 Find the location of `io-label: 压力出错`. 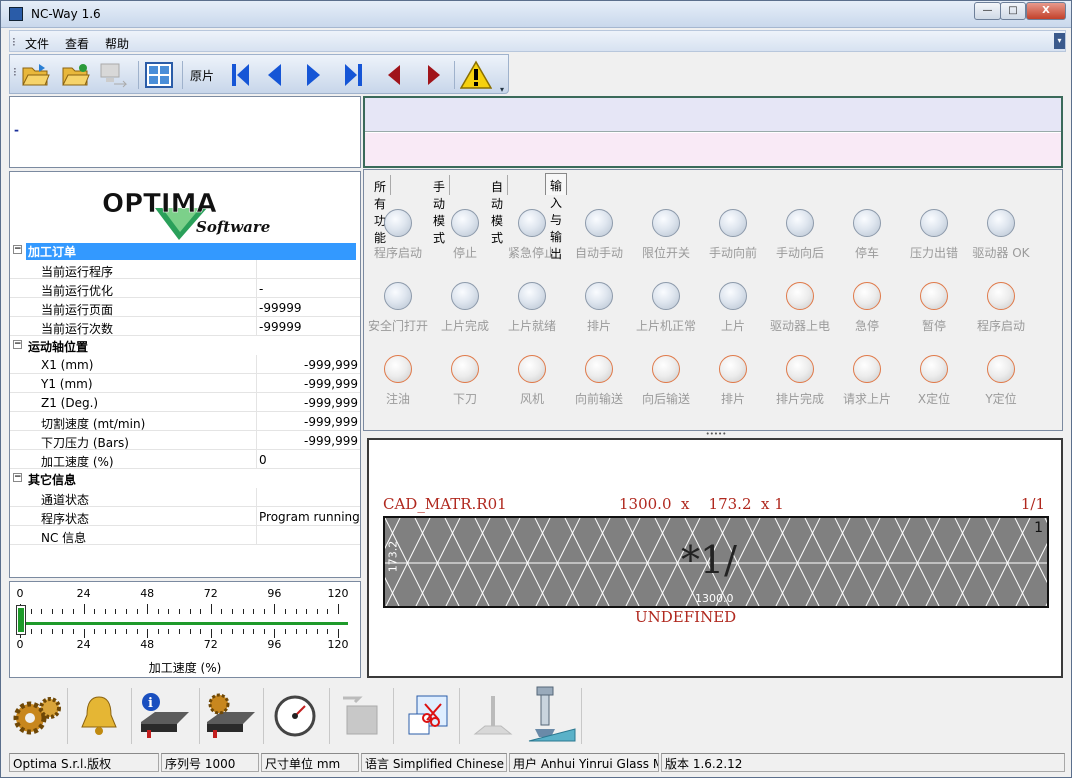

io-label: 压力出错 is located at coordinates (933, 253).